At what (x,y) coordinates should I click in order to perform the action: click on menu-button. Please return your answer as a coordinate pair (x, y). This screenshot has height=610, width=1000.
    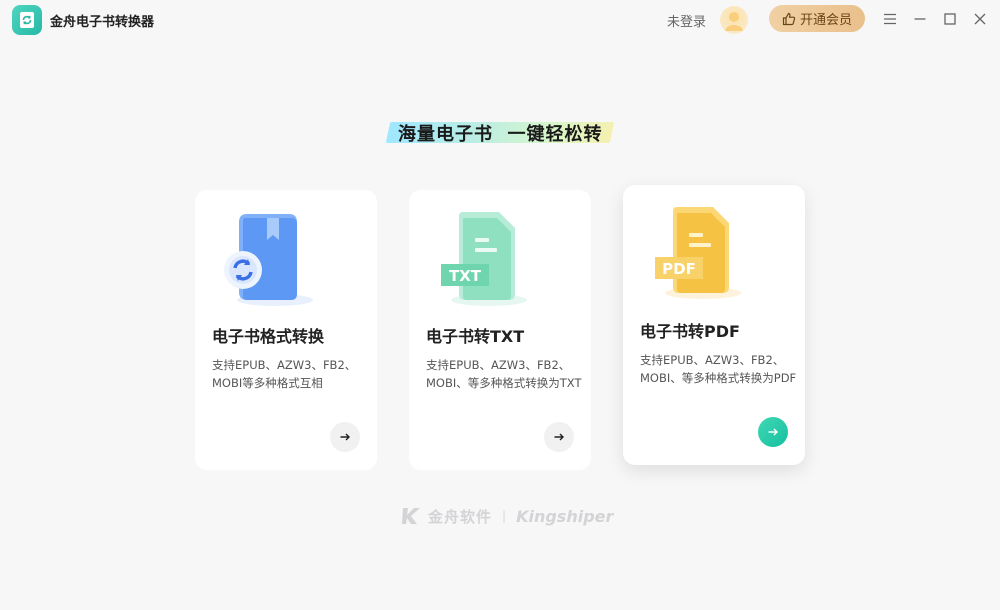
    Looking at the image, I should click on (890, 19).